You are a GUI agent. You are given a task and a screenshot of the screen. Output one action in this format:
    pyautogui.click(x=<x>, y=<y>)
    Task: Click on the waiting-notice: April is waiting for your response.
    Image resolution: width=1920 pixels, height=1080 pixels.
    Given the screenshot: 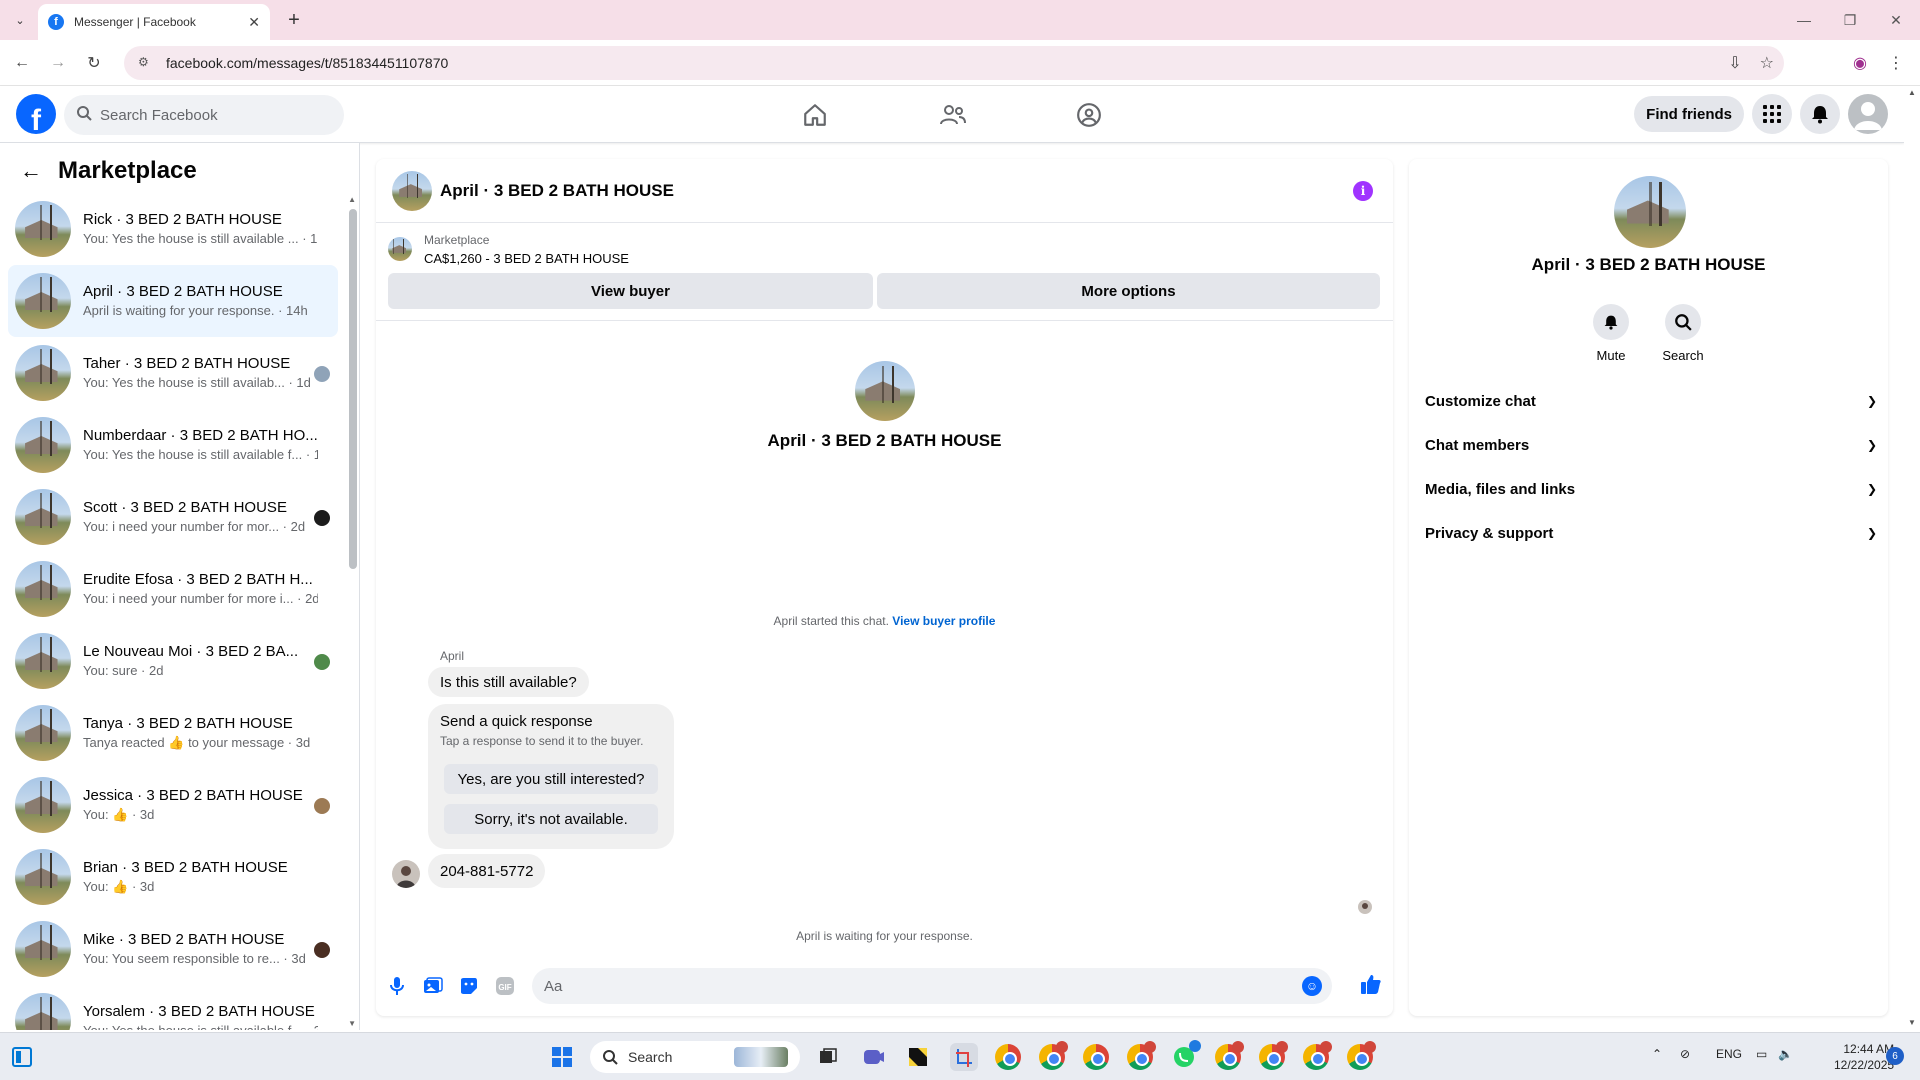 What is the action you would take?
    pyautogui.click(x=884, y=936)
    